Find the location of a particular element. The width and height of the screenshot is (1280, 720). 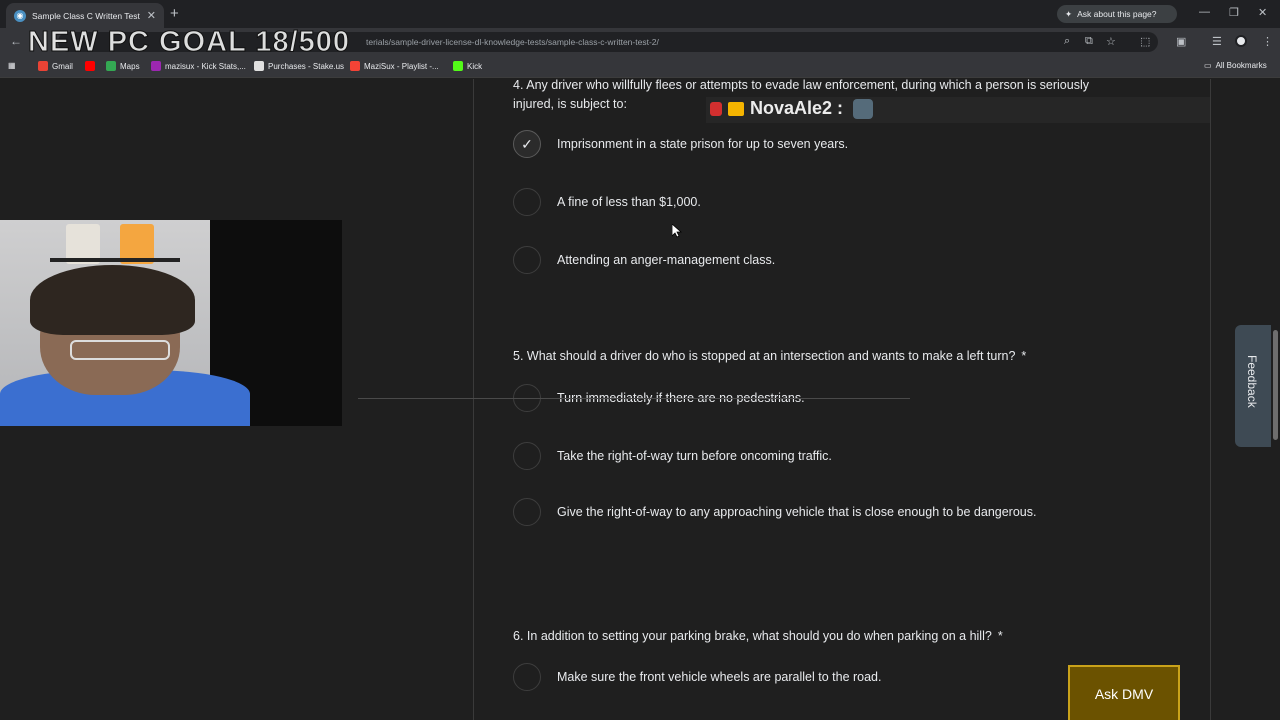

restore-icon: ❐ is located at coordinates (1234, 12).